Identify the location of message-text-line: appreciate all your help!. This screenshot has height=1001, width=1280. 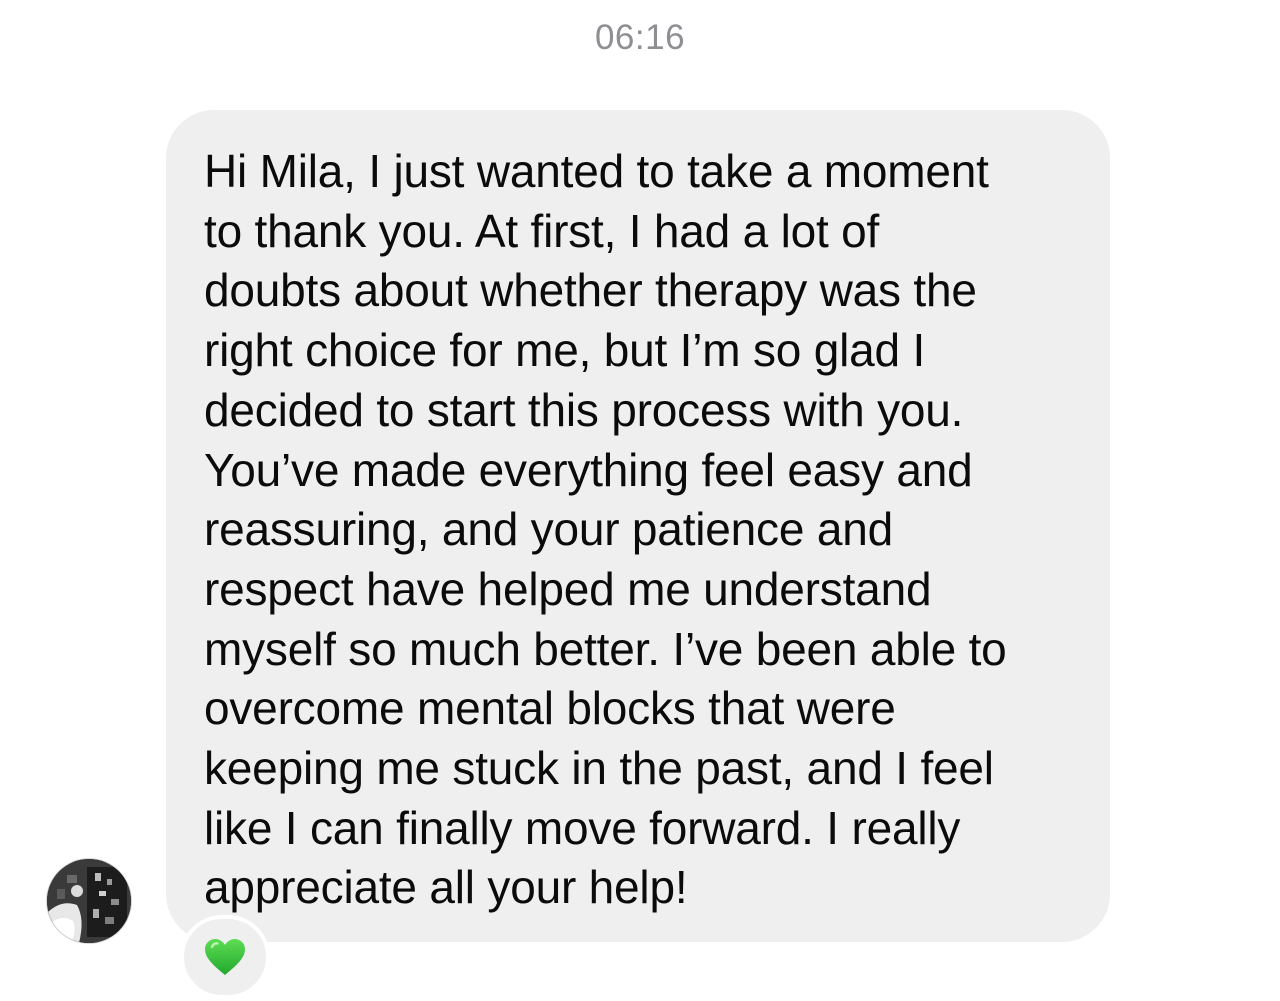
(446, 887).